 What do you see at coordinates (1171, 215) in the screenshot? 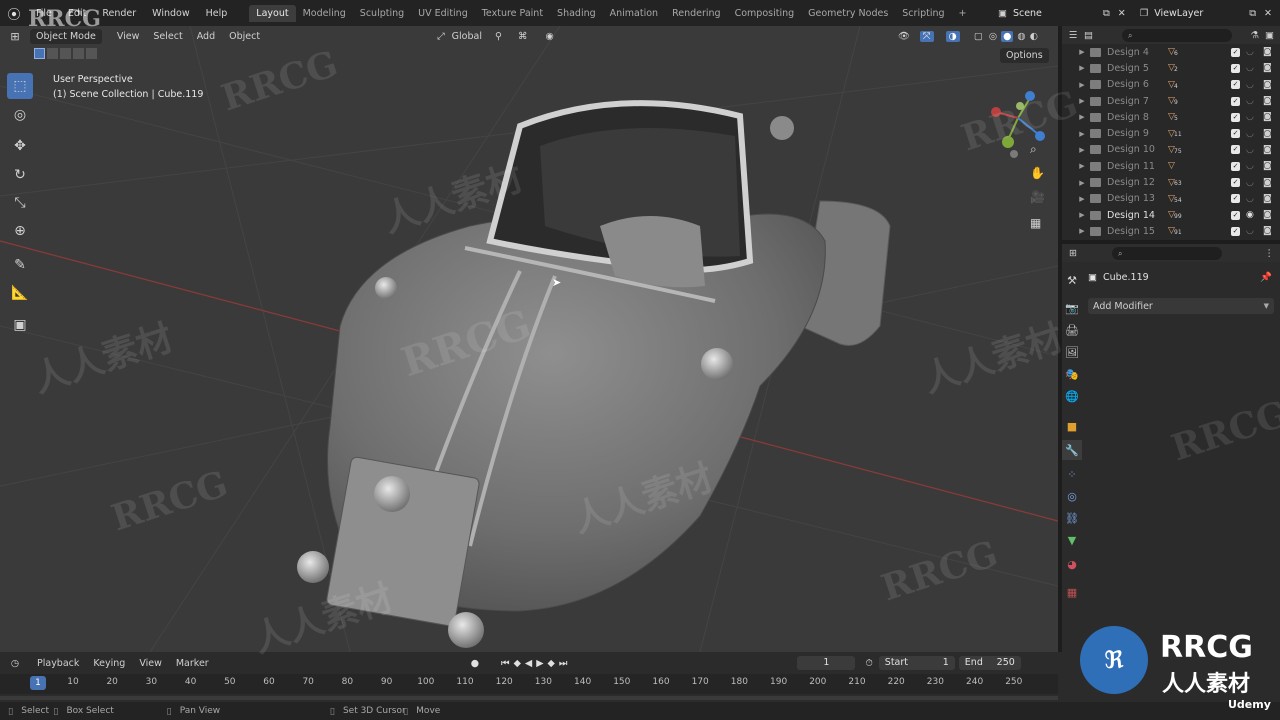
I see `outliner-row: ▶ Design 14 ▽ 99 ✓ ◉ ◙` at bounding box center [1171, 215].